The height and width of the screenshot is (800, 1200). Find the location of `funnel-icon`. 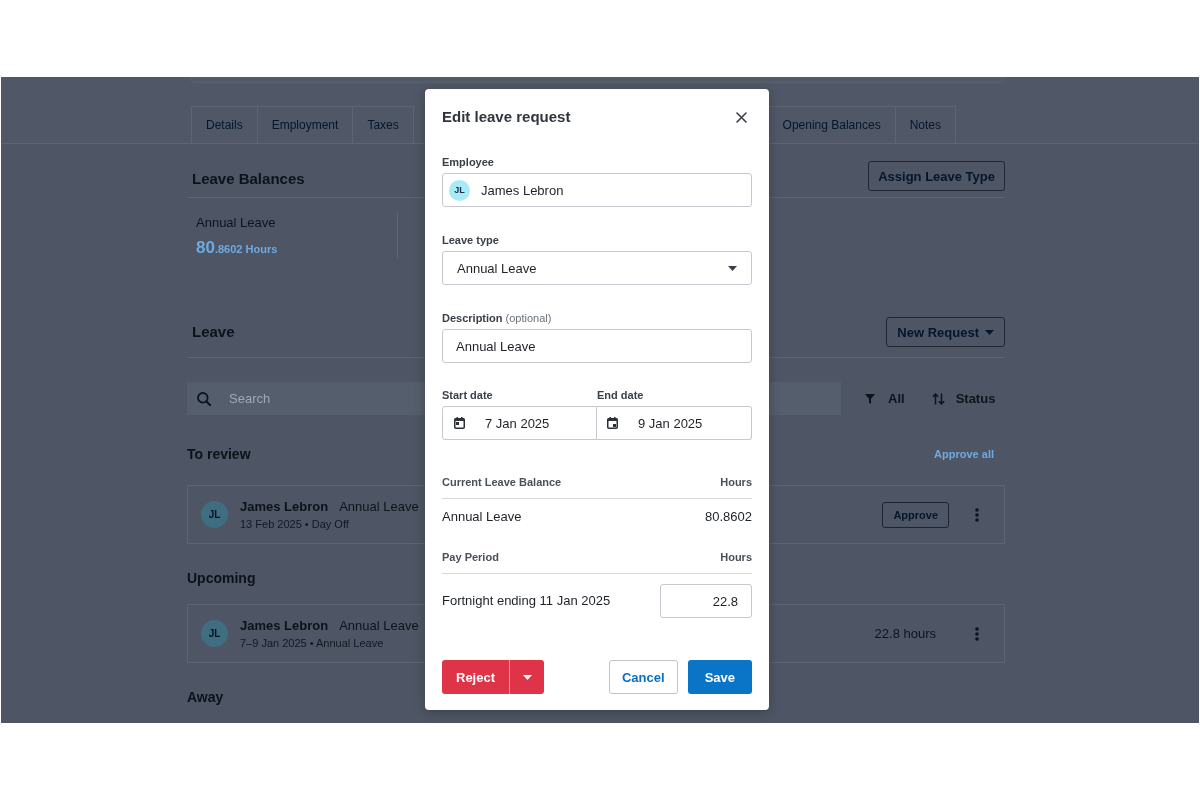

funnel-icon is located at coordinates (870, 398).